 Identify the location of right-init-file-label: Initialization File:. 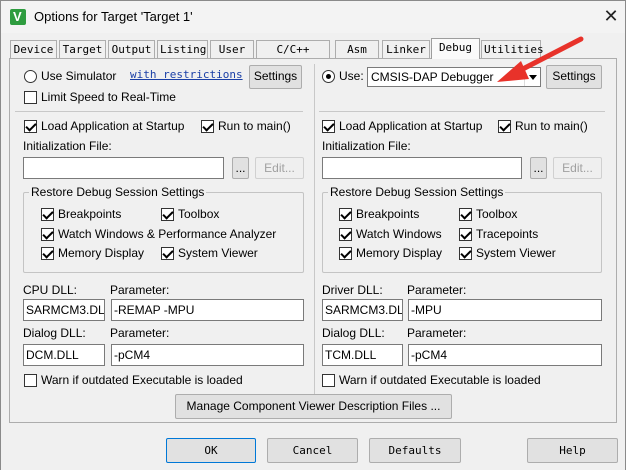
(366, 146).